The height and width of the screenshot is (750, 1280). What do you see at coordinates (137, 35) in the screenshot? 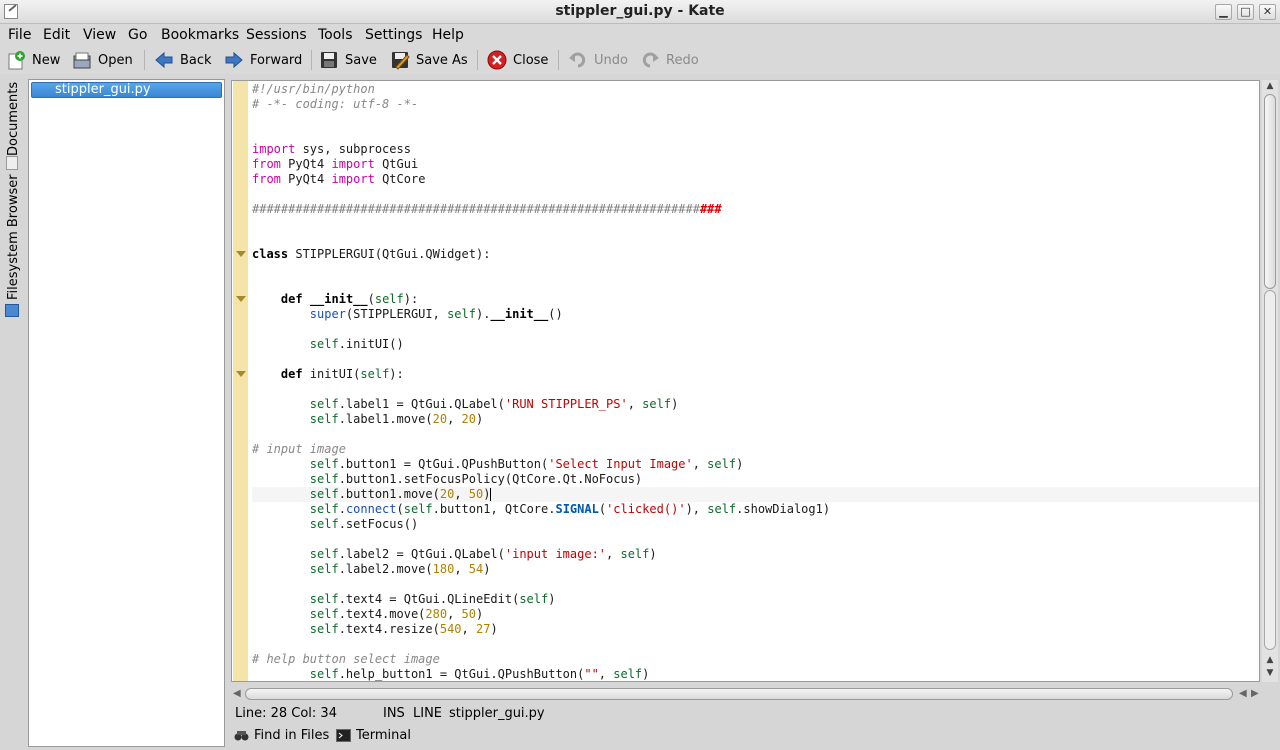
I see `menu-go: Go` at bounding box center [137, 35].